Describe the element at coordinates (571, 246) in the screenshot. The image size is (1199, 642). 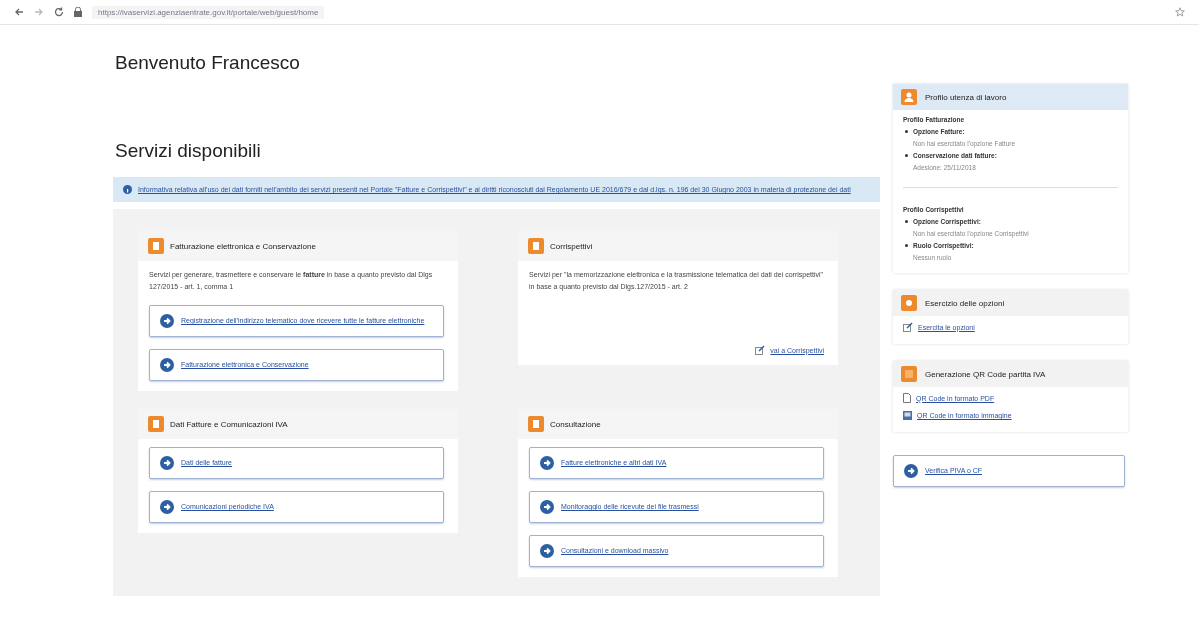
I see `card-title: Corrispettivi` at that location.